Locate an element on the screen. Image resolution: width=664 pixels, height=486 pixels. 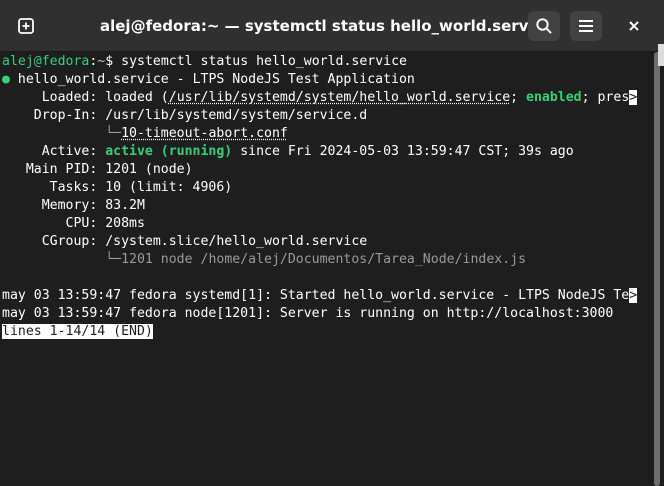
prompt-user-host: alej@fedora is located at coordinates (46, 61).